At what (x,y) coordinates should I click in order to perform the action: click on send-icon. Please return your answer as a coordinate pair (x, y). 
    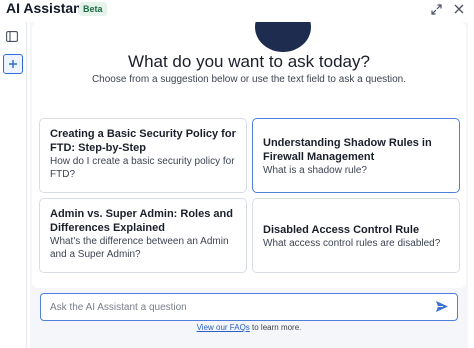
    Looking at the image, I should click on (442, 306).